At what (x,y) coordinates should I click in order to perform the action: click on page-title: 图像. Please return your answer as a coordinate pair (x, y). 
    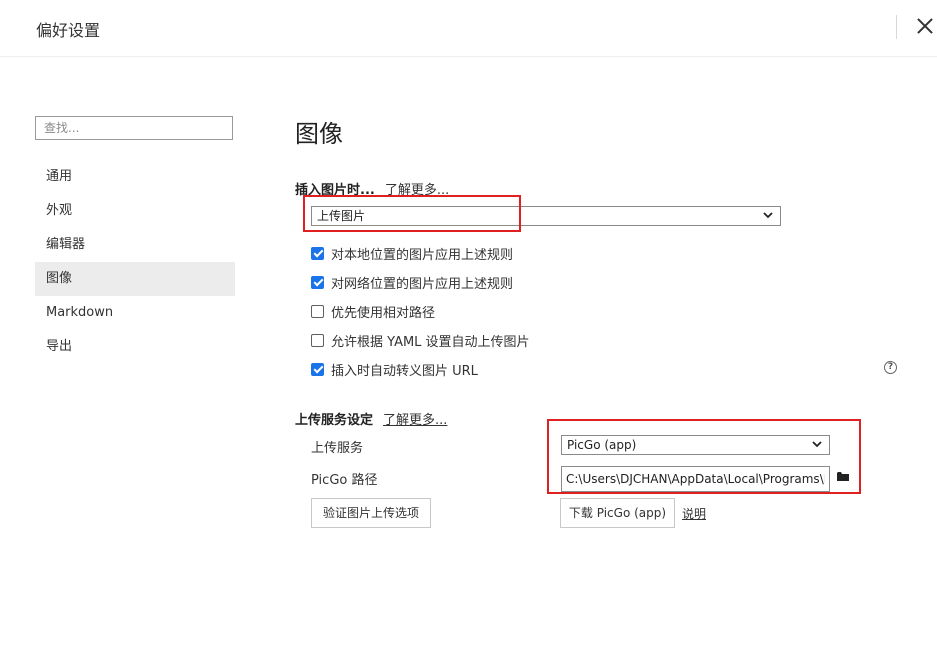
    Looking at the image, I should click on (319, 134).